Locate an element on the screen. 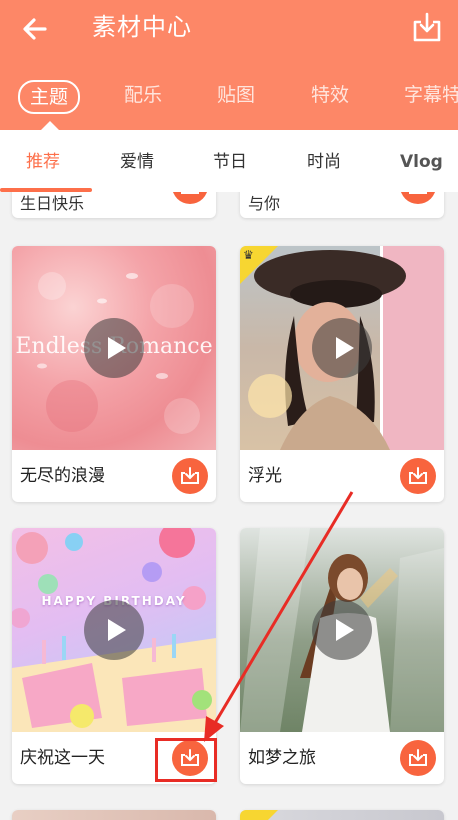 The image size is (458, 820). app-header: 素材中心 is located at coordinates (229, 31).